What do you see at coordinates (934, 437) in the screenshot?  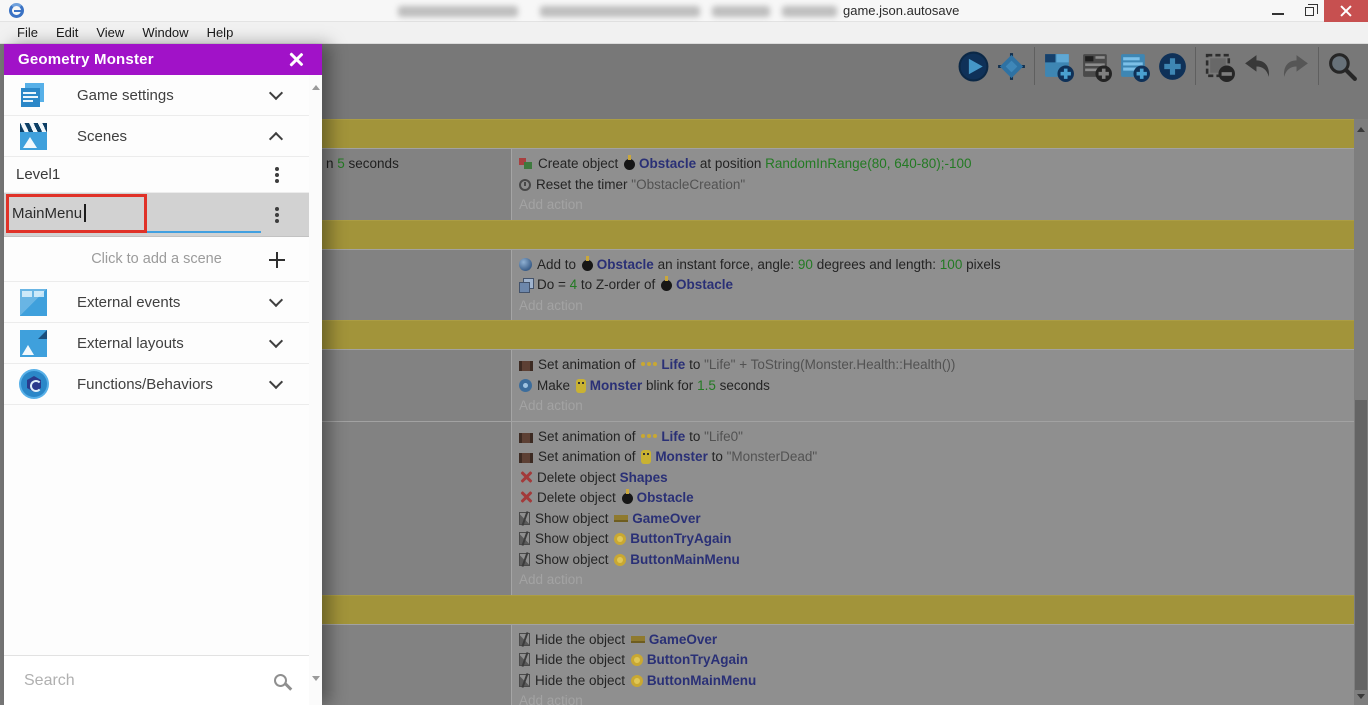 I see `set-animation-action: Set animation of Life to "Life0"` at bounding box center [934, 437].